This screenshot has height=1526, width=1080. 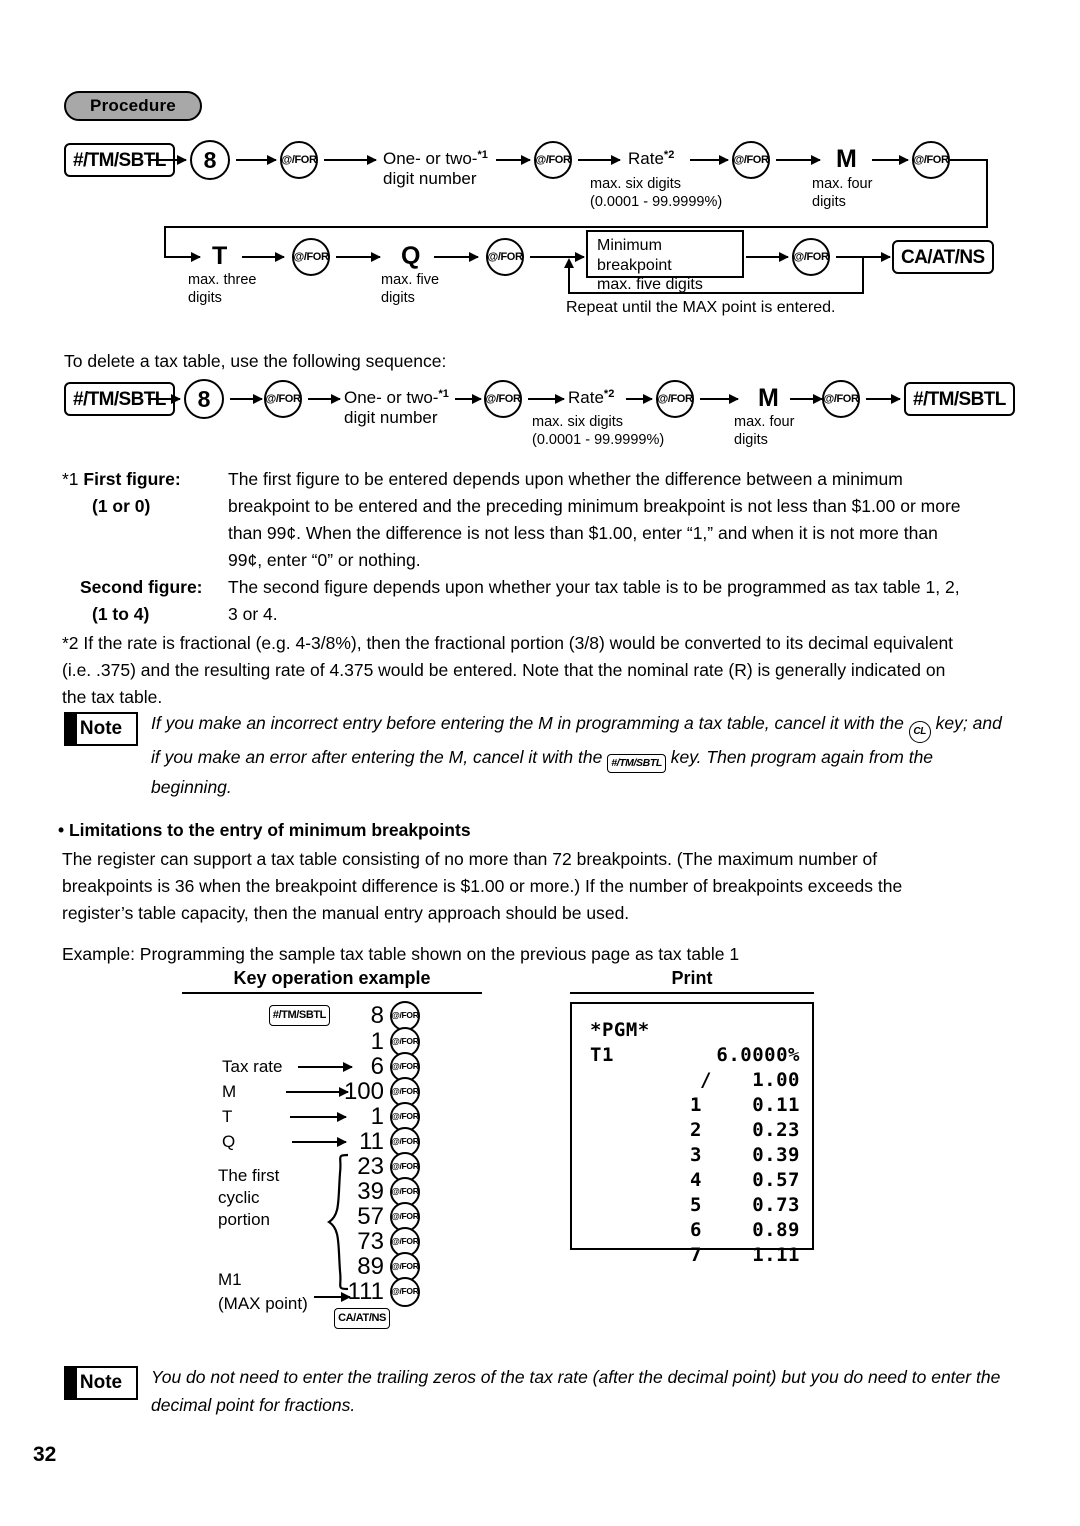 I want to click on receipt-row: 4 0.57, so click(x=695, y=1180).